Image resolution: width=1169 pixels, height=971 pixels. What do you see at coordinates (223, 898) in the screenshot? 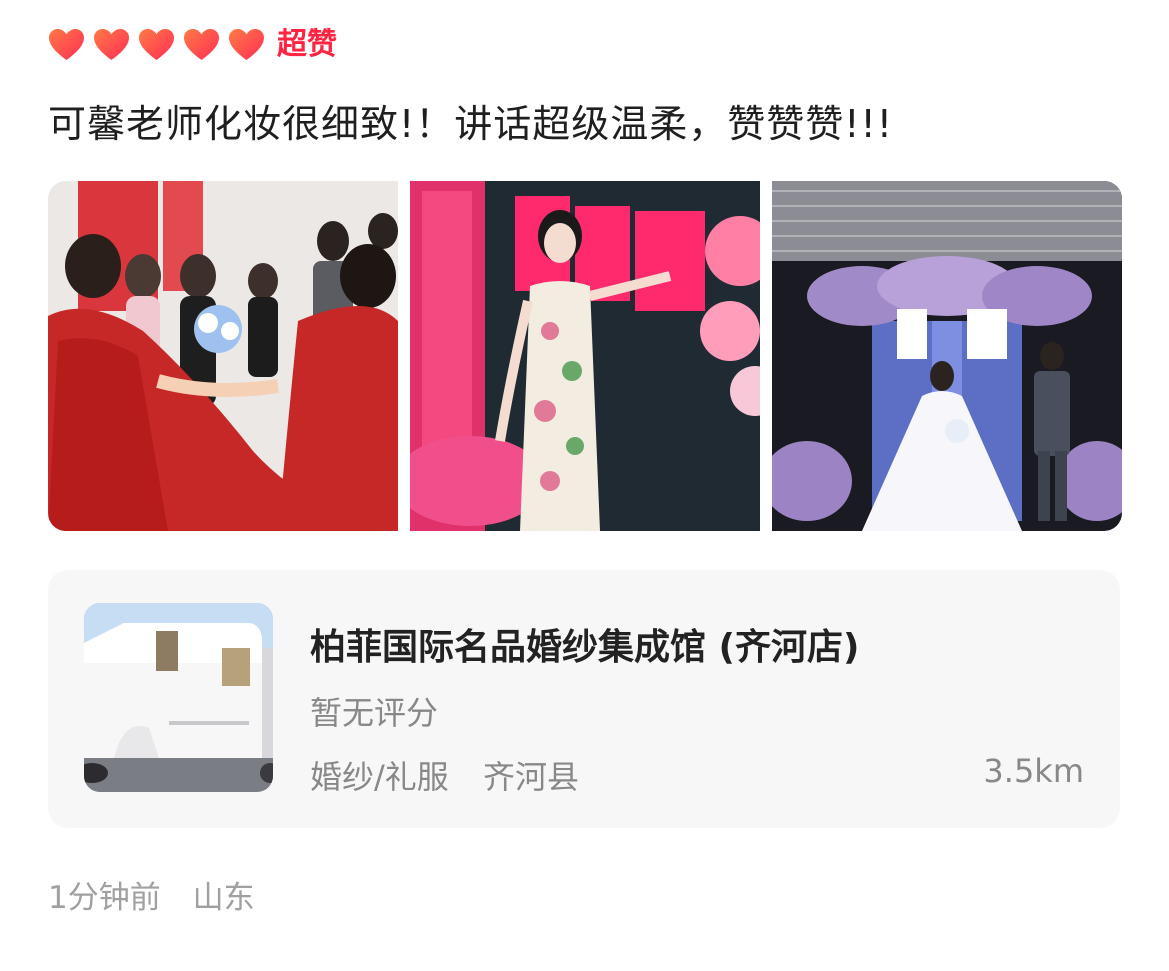
I see `post-location: 山东` at bounding box center [223, 898].